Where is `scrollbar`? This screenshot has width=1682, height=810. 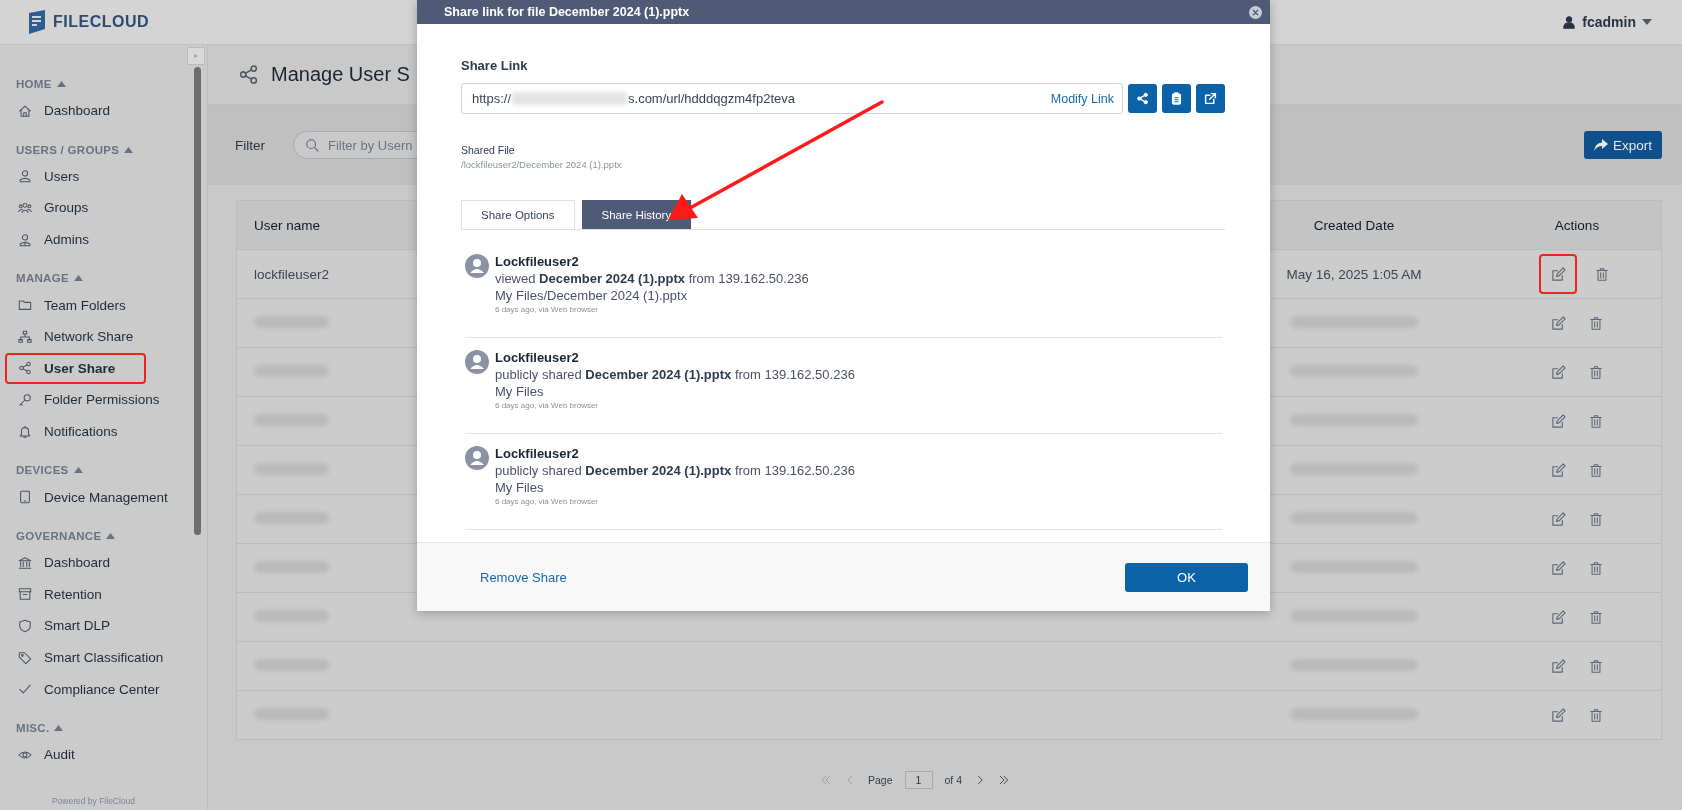 scrollbar is located at coordinates (197, 301).